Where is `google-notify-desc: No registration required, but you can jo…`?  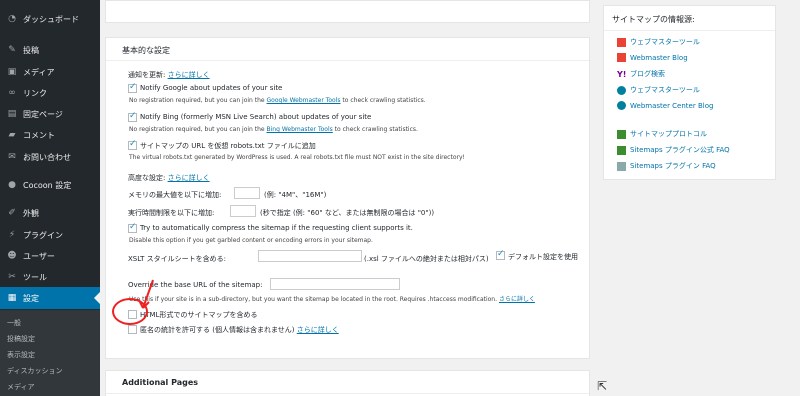 google-notify-desc: No registration required, but you can jo… is located at coordinates (277, 100).